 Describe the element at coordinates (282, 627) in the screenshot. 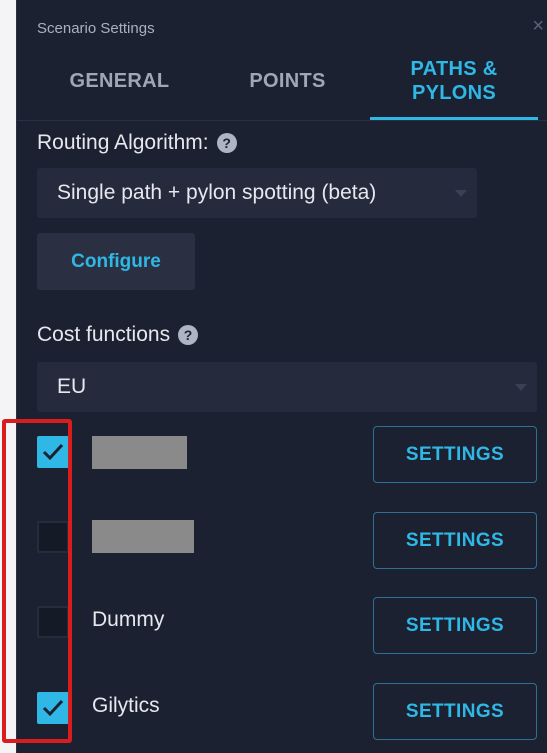

I see `cost-function-row: Dummy SETTINGS` at that location.